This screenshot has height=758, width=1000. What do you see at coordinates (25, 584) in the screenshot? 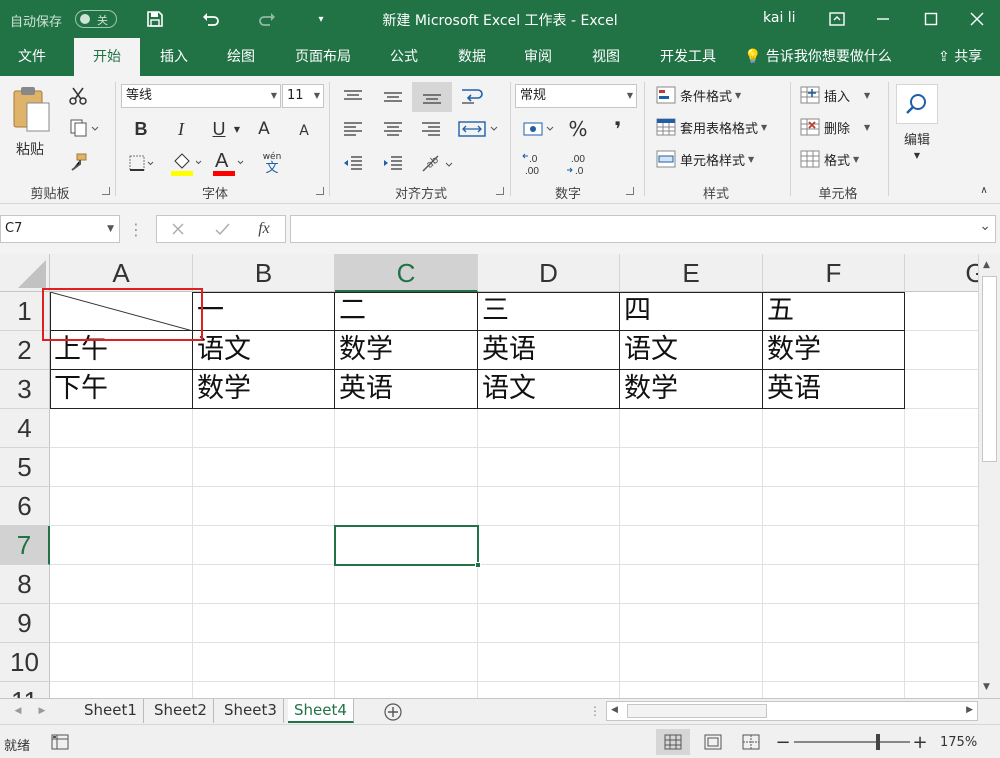
I see `row-header-8: 8` at bounding box center [25, 584].